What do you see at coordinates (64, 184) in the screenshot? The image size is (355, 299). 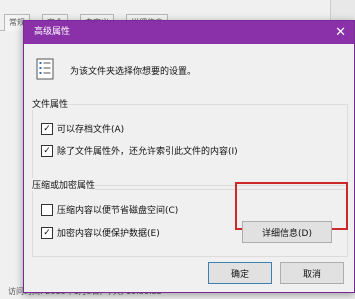 I see `compress-encrypt-title: 压缩或加密属性` at bounding box center [64, 184].